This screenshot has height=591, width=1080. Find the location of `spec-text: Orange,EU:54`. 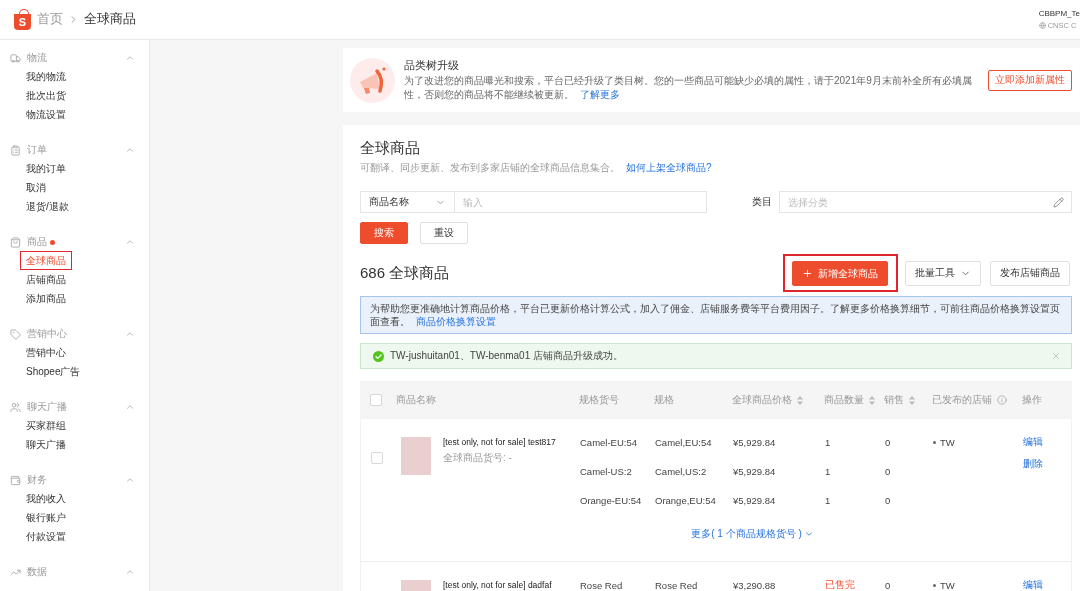

spec-text: Orange,EU:54 is located at coordinates (685, 500).